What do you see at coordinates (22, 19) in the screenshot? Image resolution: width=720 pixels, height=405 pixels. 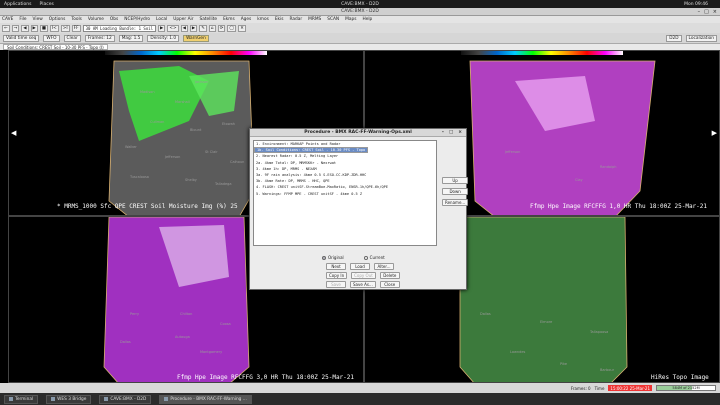 I see `menu-file: File` at bounding box center [22, 19].